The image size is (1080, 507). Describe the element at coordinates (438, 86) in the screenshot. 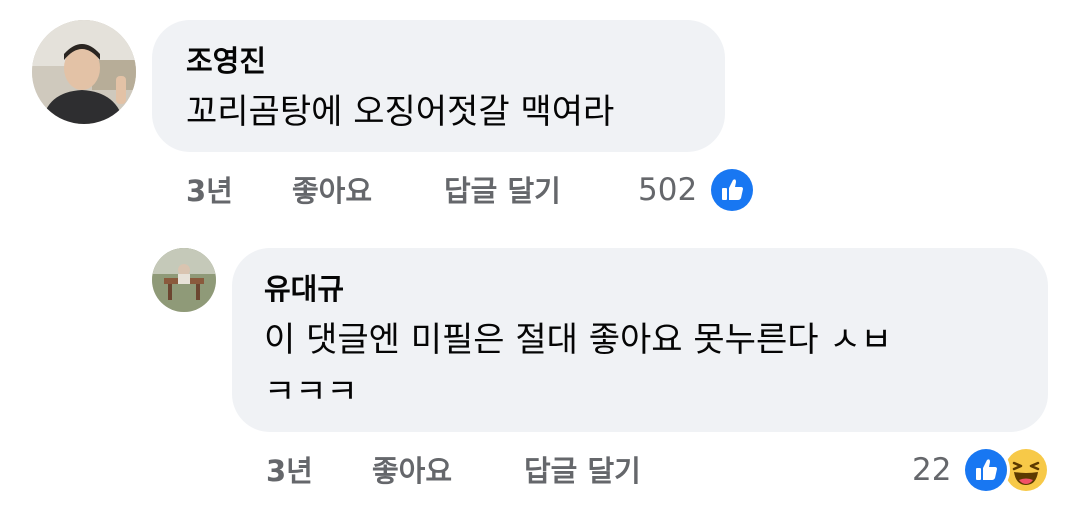

I see `comment-bubble: 조영진 꼬리곰탕에 오징어젓갈 맥여라` at that location.